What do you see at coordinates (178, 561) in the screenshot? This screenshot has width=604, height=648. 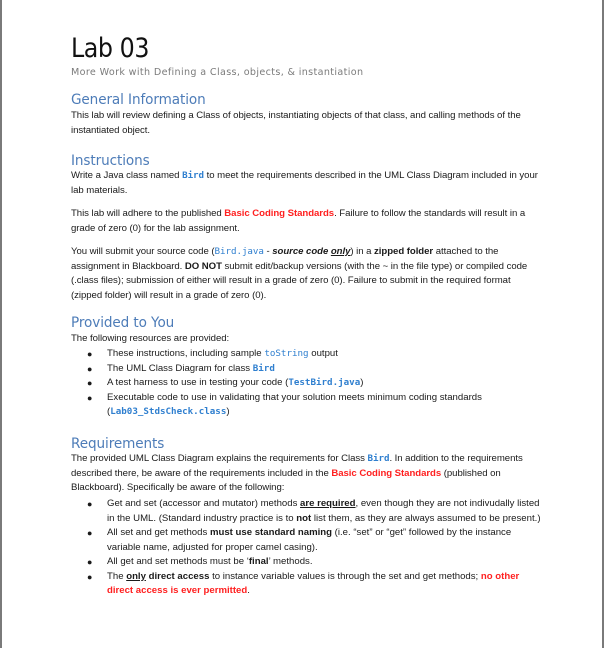 I see `text: All get and set methods must be ‘` at bounding box center [178, 561].